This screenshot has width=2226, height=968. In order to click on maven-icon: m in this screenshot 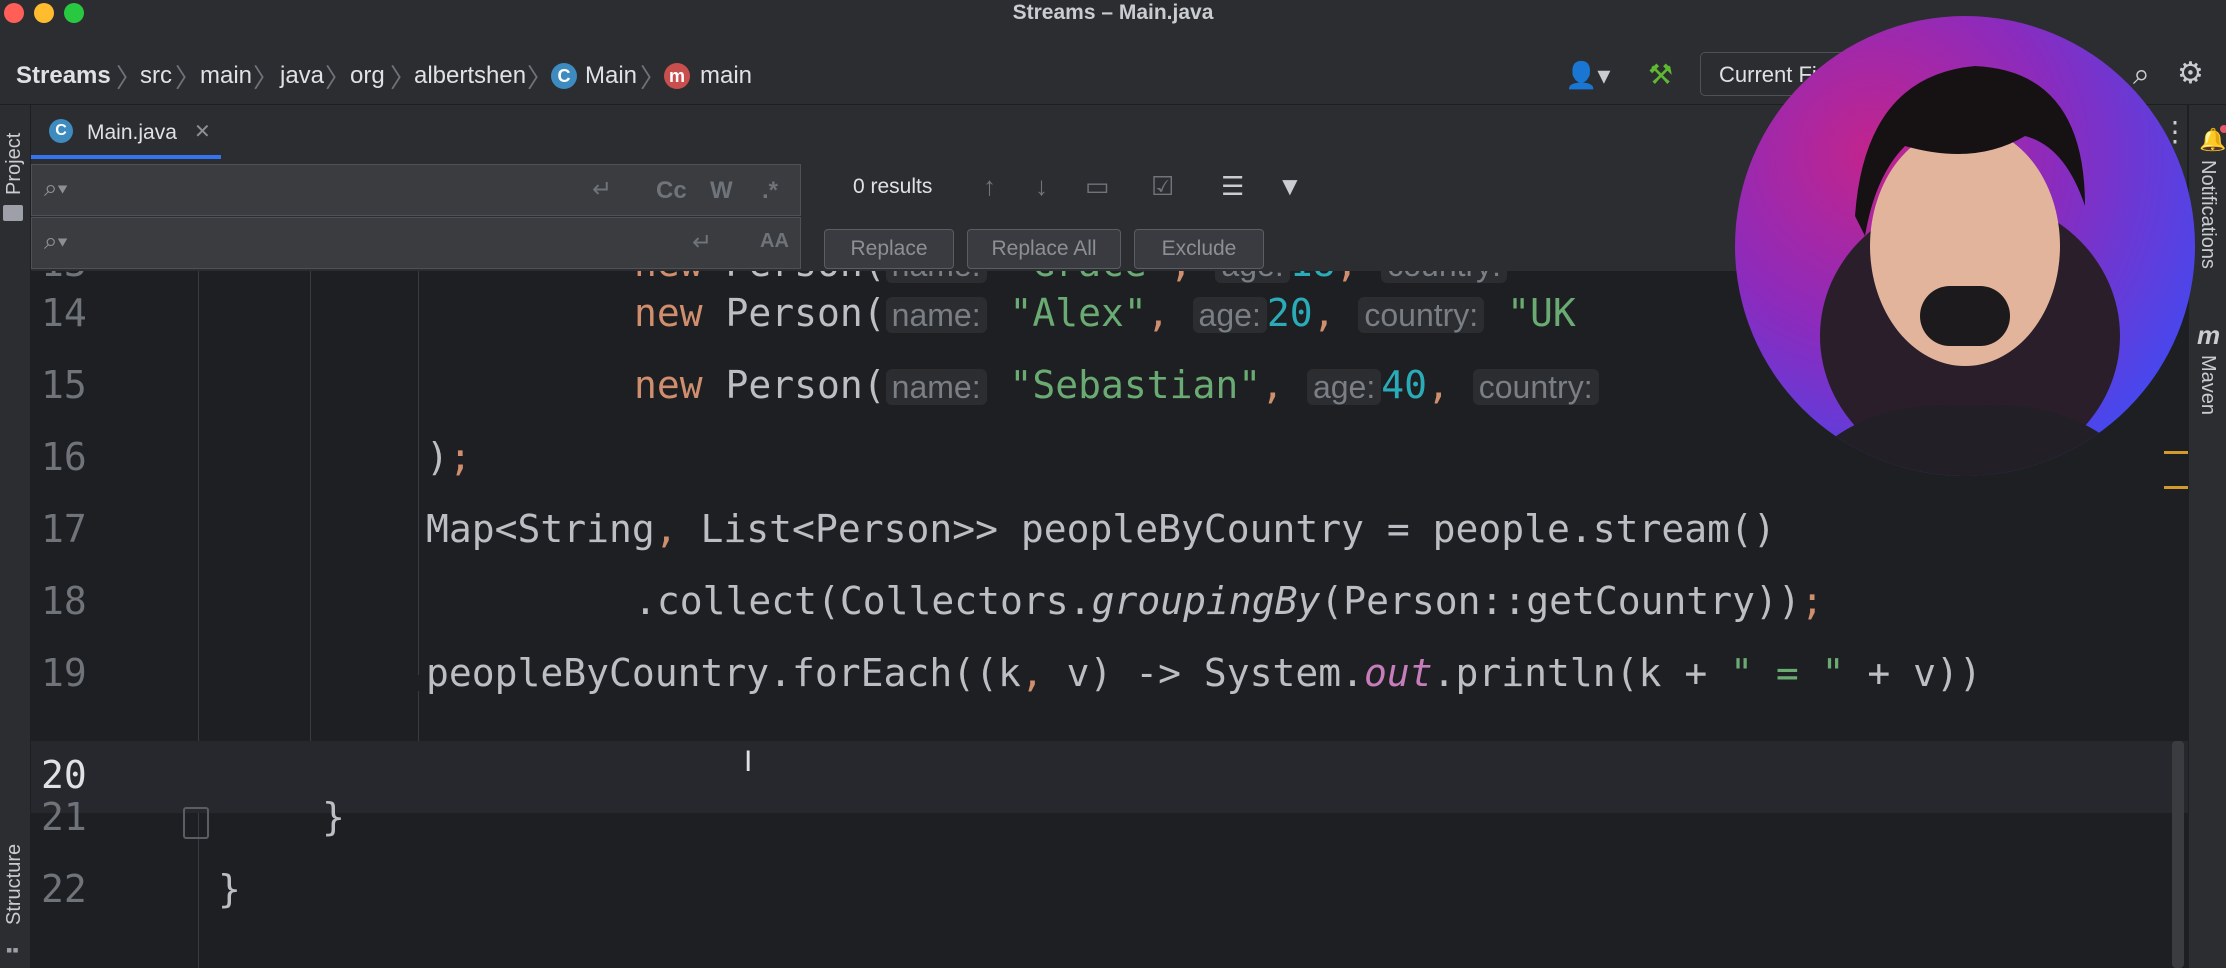, I will do `click(2209, 335)`.